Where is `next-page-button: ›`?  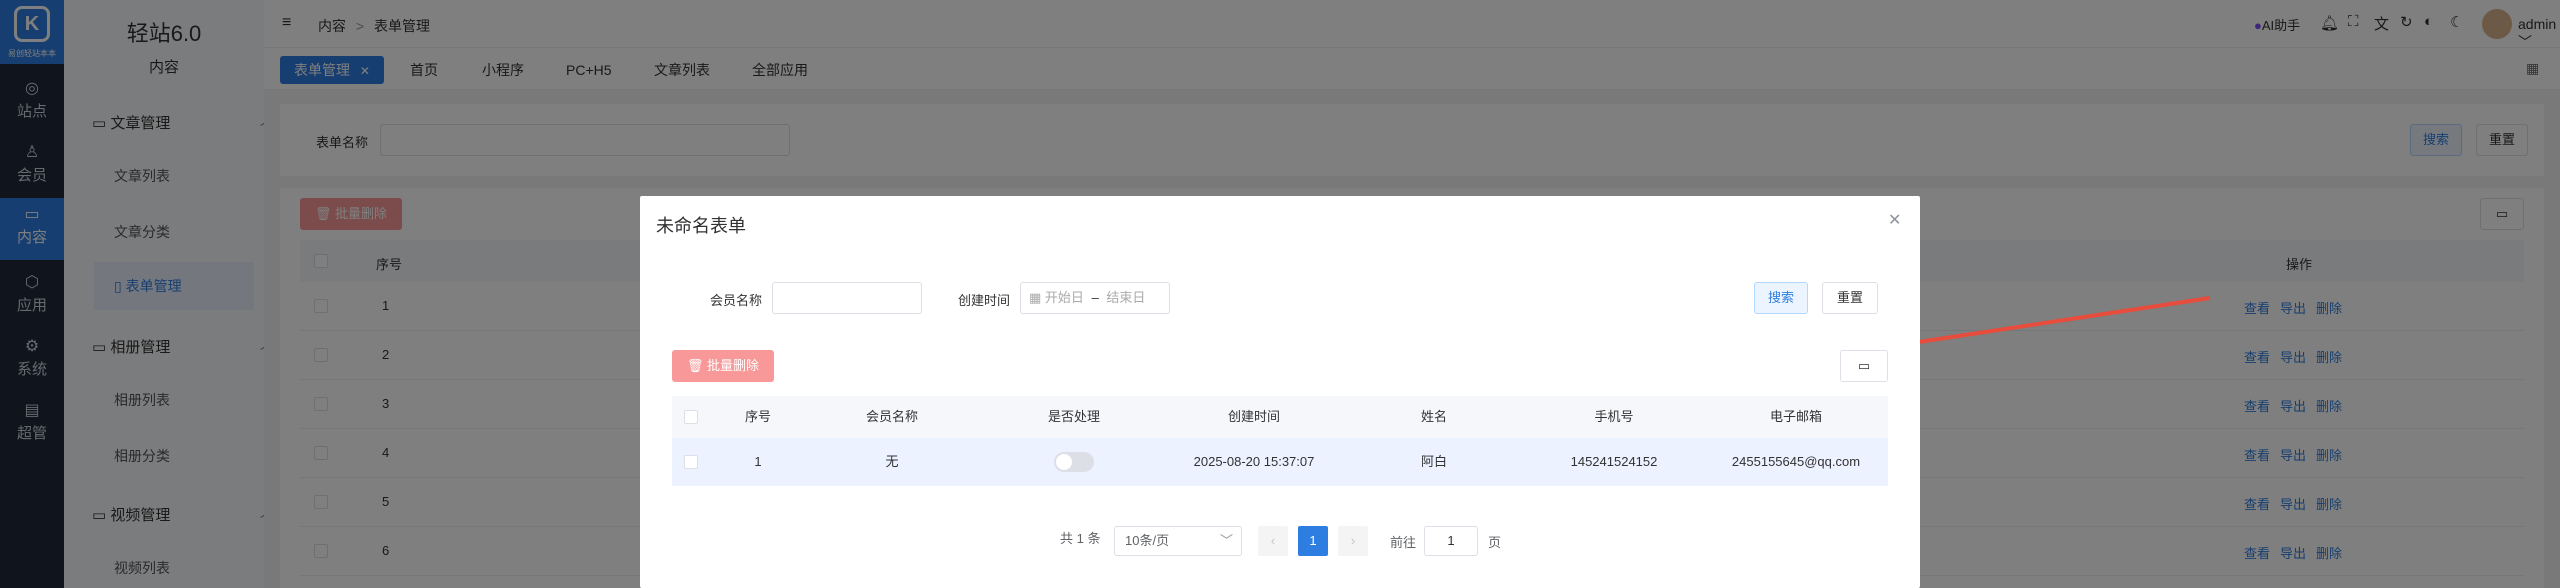 next-page-button: › is located at coordinates (1353, 541).